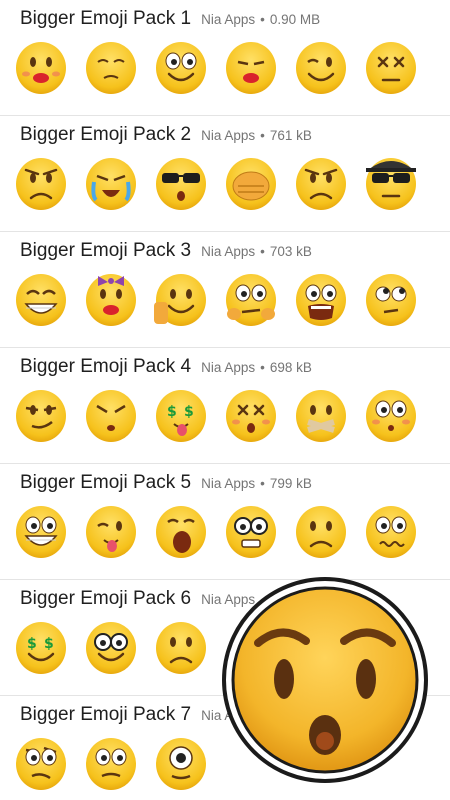  I want to click on money-tongue-face-icon: $ $, so click(181, 416).